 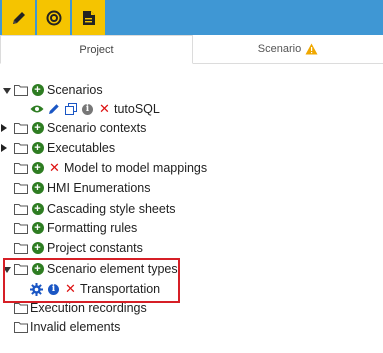 I want to click on target-icon, so click(x=53, y=17).